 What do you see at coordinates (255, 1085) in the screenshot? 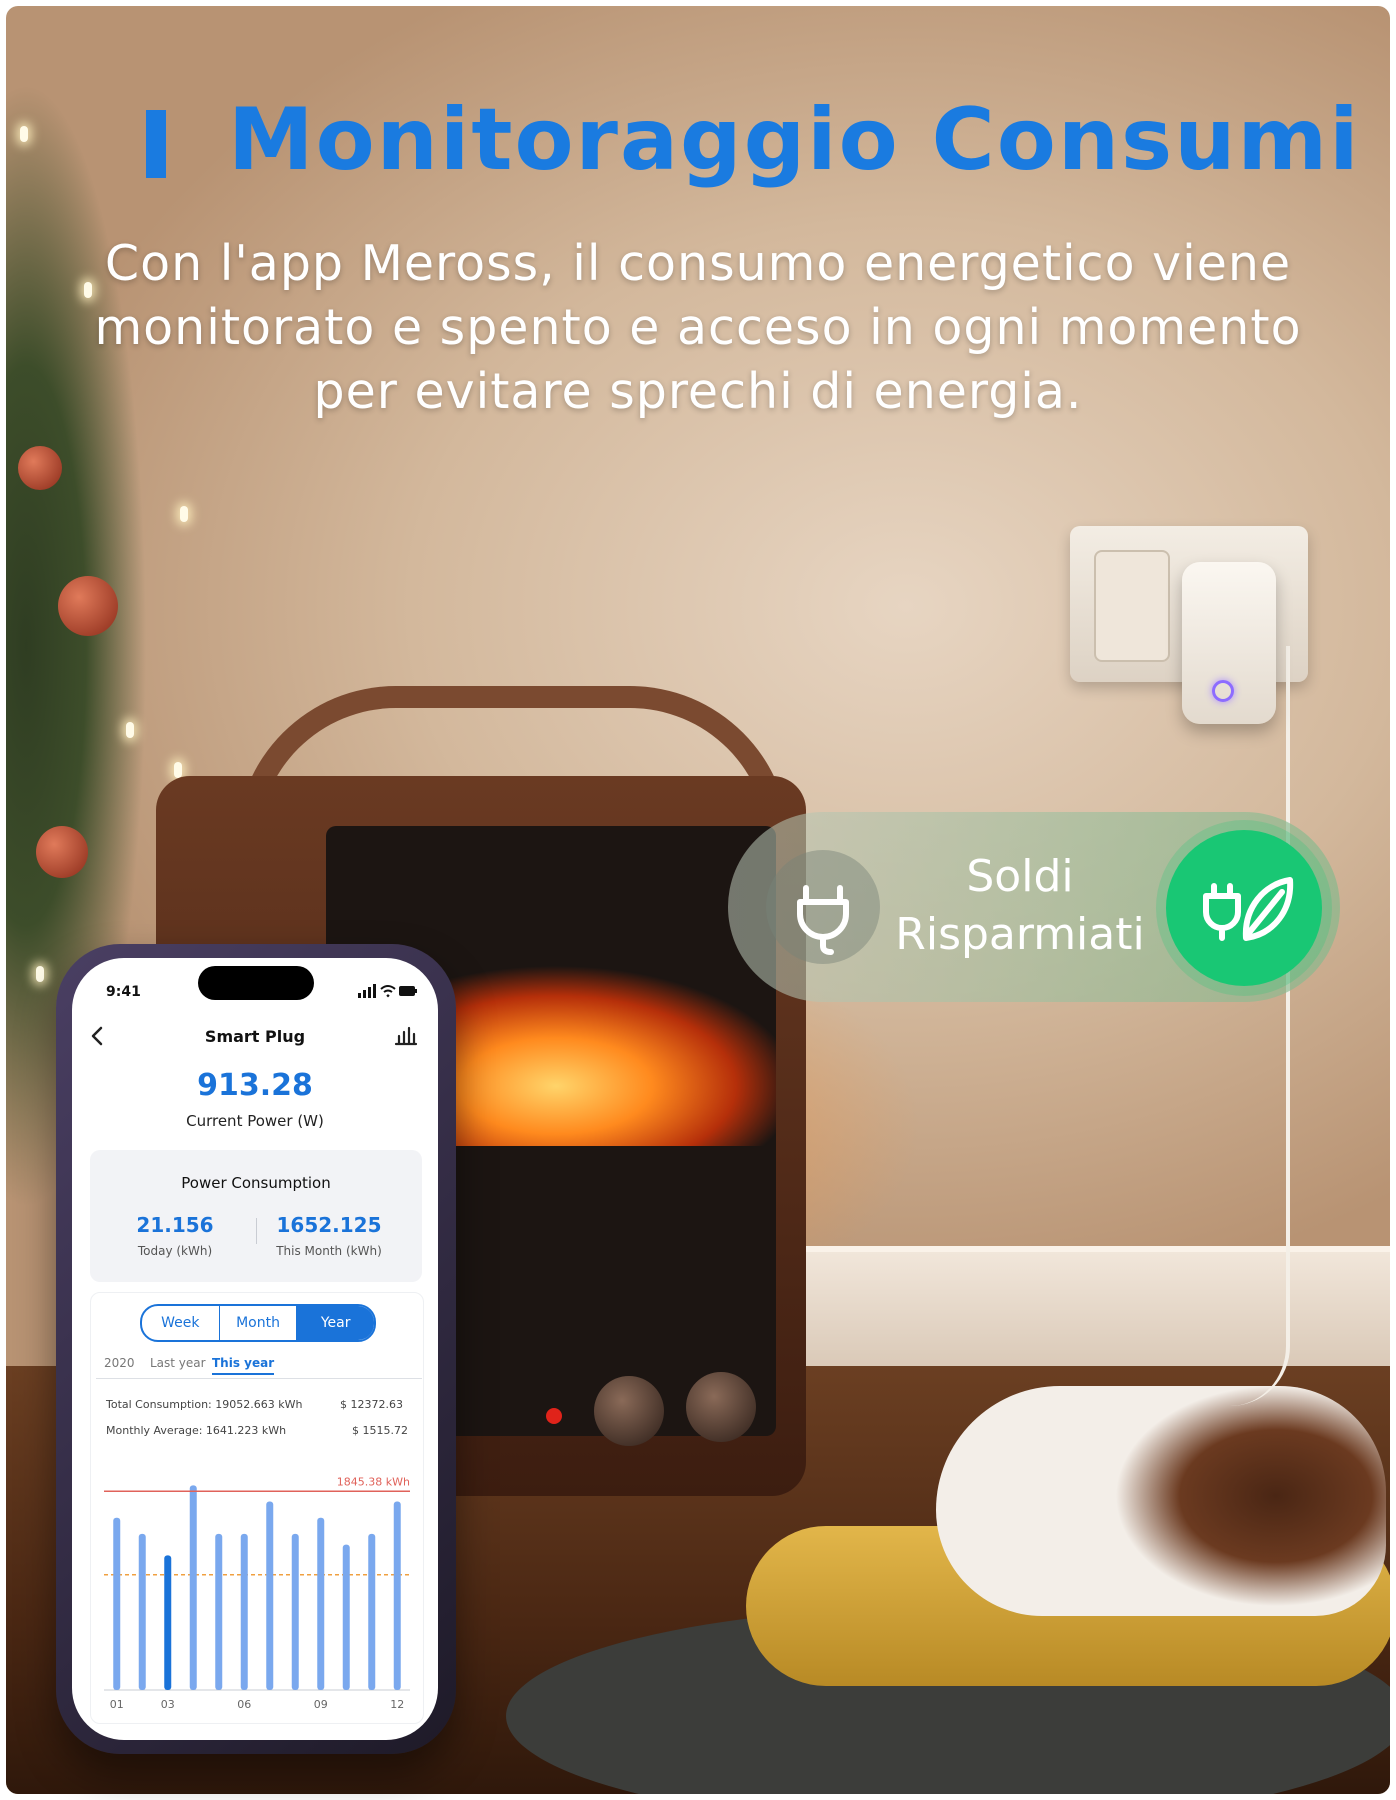
I see `current-power-value: 913.28` at bounding box center [255, 1085].